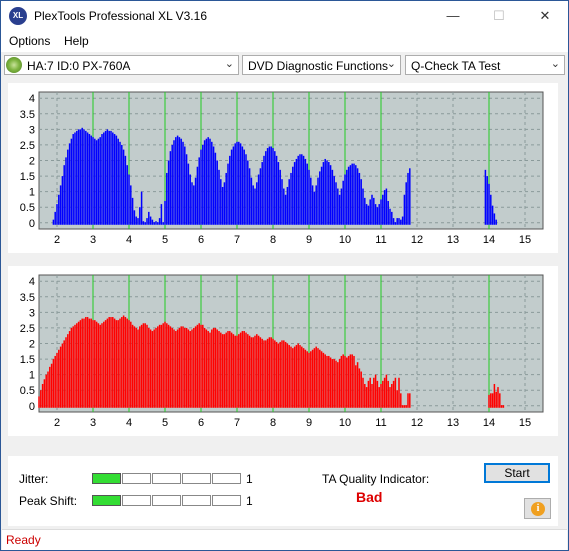  Describe the element at coordinates (391, 64) in the screenshot. I see `chevron-down-icon: ⌄` at that location.